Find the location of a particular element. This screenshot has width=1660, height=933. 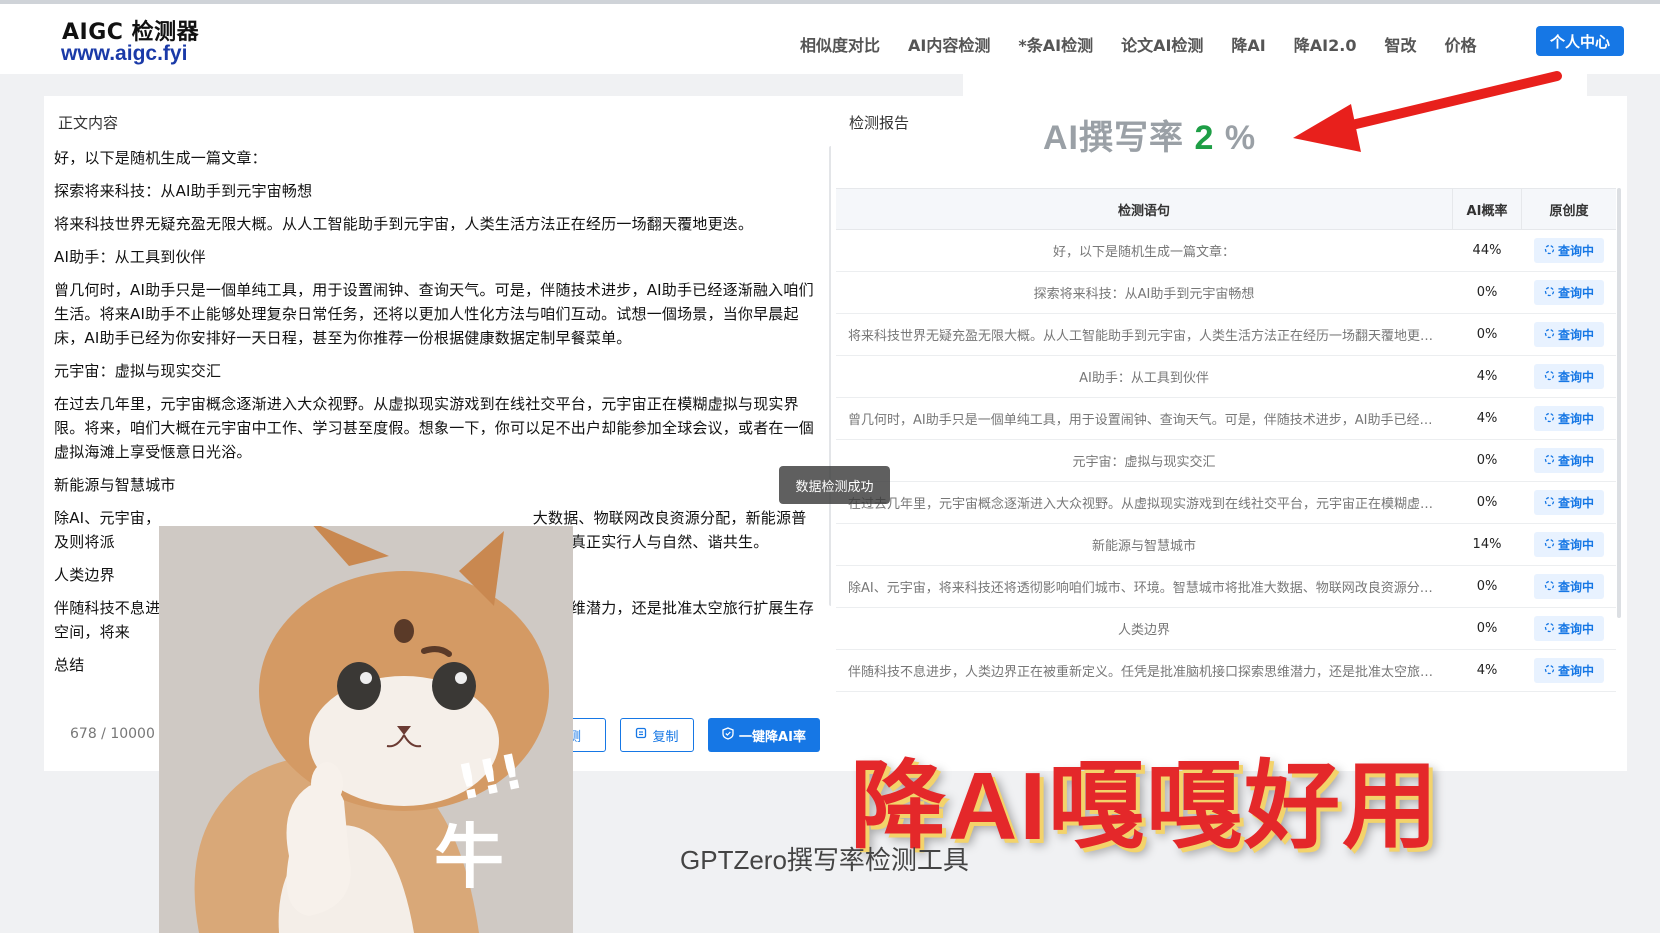

col-orig-header: 原创度 is located at coordinates (1569, 211).